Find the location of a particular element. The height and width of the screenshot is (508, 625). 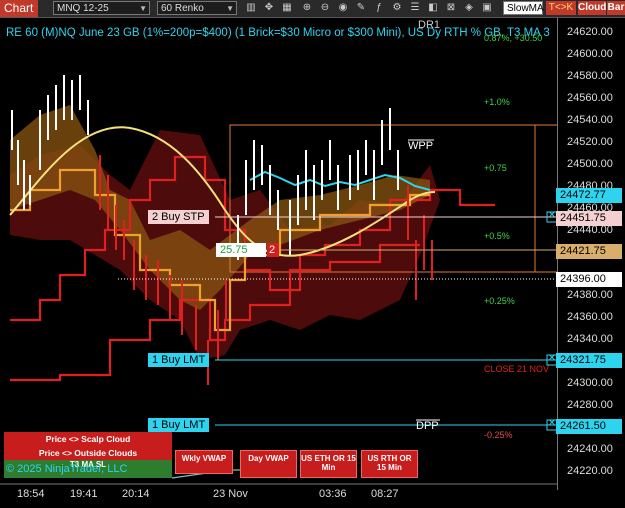

order-price-box: 25.75 is located at coordinates (241, 250).